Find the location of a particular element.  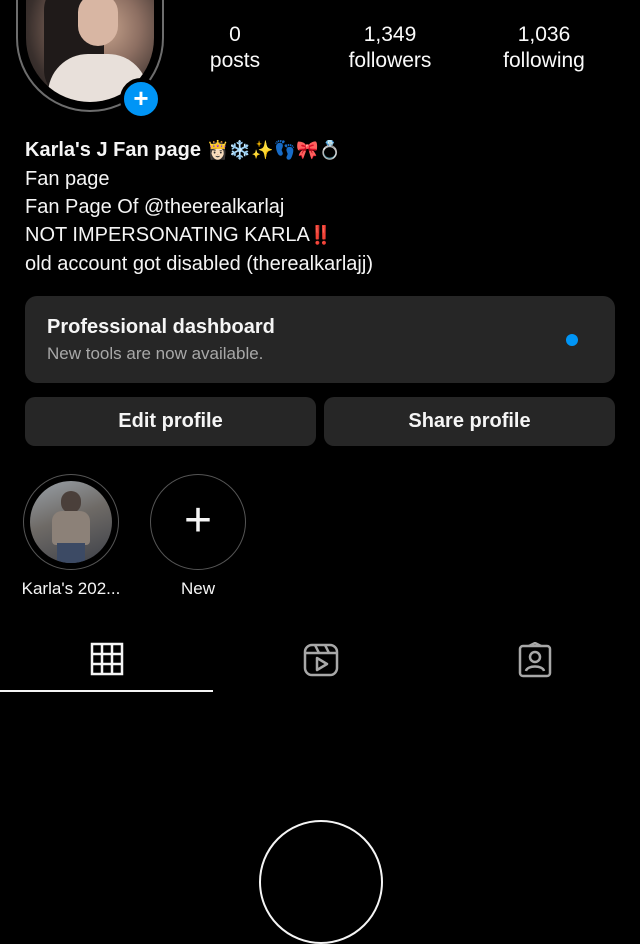

new-highlight-button: + New is located at coordinates (198, 536).